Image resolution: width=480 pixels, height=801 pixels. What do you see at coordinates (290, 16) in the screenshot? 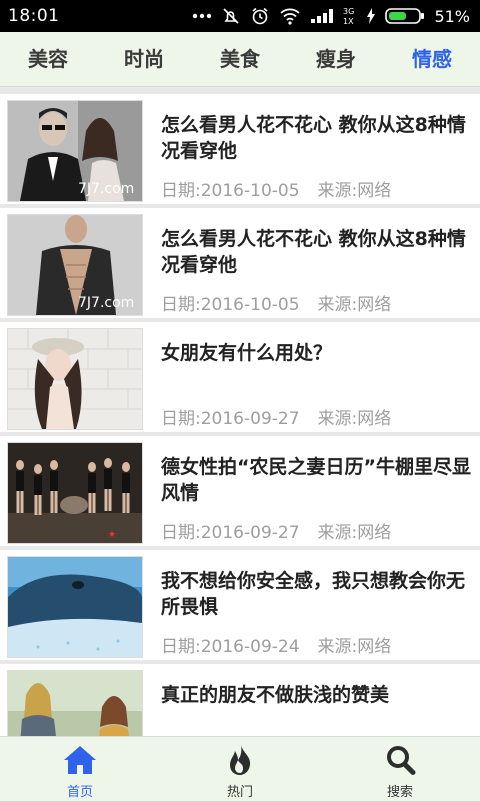
I see `wifi-icon` at bounding box center [290, 16].